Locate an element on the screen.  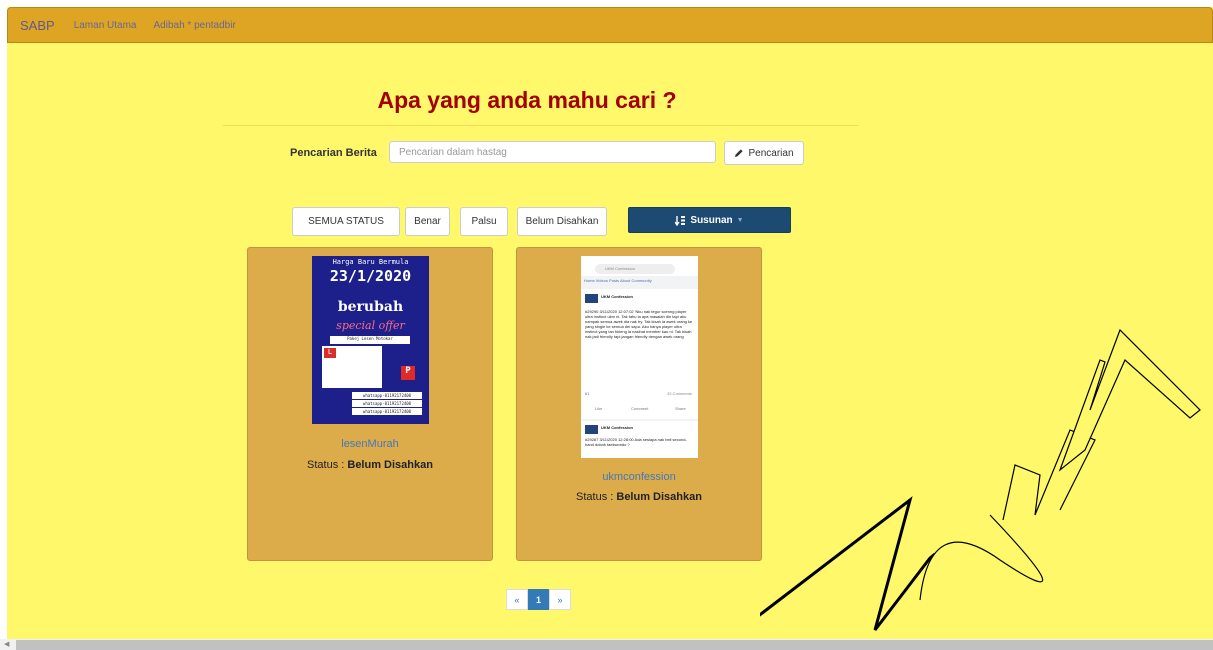
sort-dropdown-button: Susunan ▼ is located at coordinates (709, 220).